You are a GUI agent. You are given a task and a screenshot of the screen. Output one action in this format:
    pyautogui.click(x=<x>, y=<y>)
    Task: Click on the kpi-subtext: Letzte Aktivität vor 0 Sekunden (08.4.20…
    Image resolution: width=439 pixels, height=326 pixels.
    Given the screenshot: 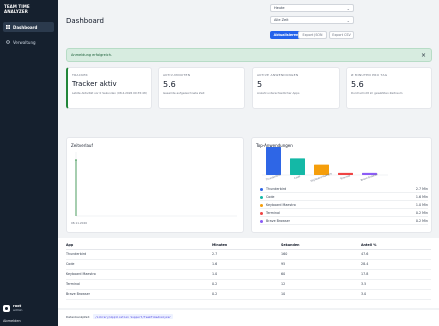 What is the action you would take?
    pyautogui.click(x=109, y=93)
    